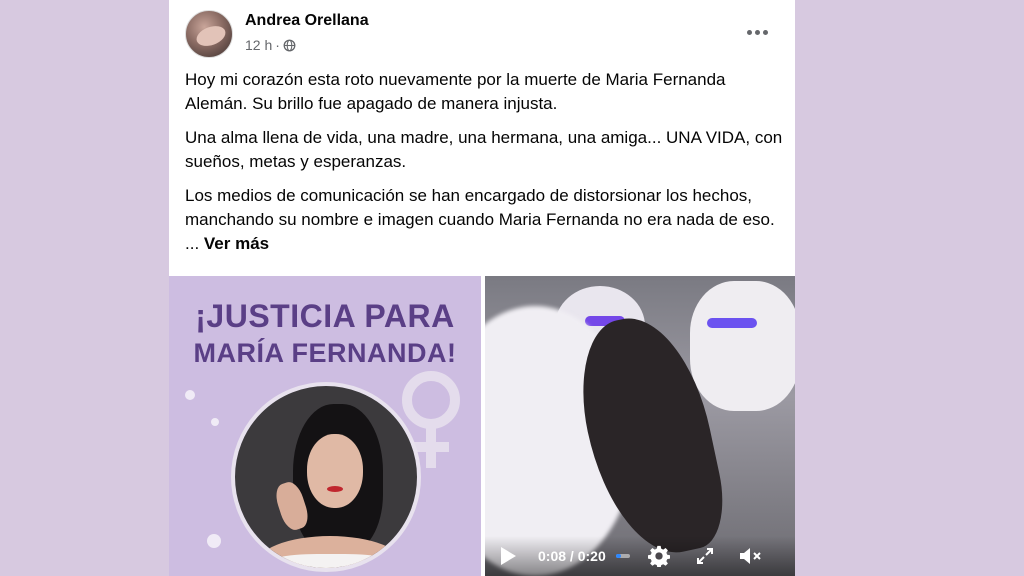 The width and height of the screenshot is (1024, 576). Describe the element at coordinates (618, 556) in the screenshot. I see `video-progress-fill` at that location.